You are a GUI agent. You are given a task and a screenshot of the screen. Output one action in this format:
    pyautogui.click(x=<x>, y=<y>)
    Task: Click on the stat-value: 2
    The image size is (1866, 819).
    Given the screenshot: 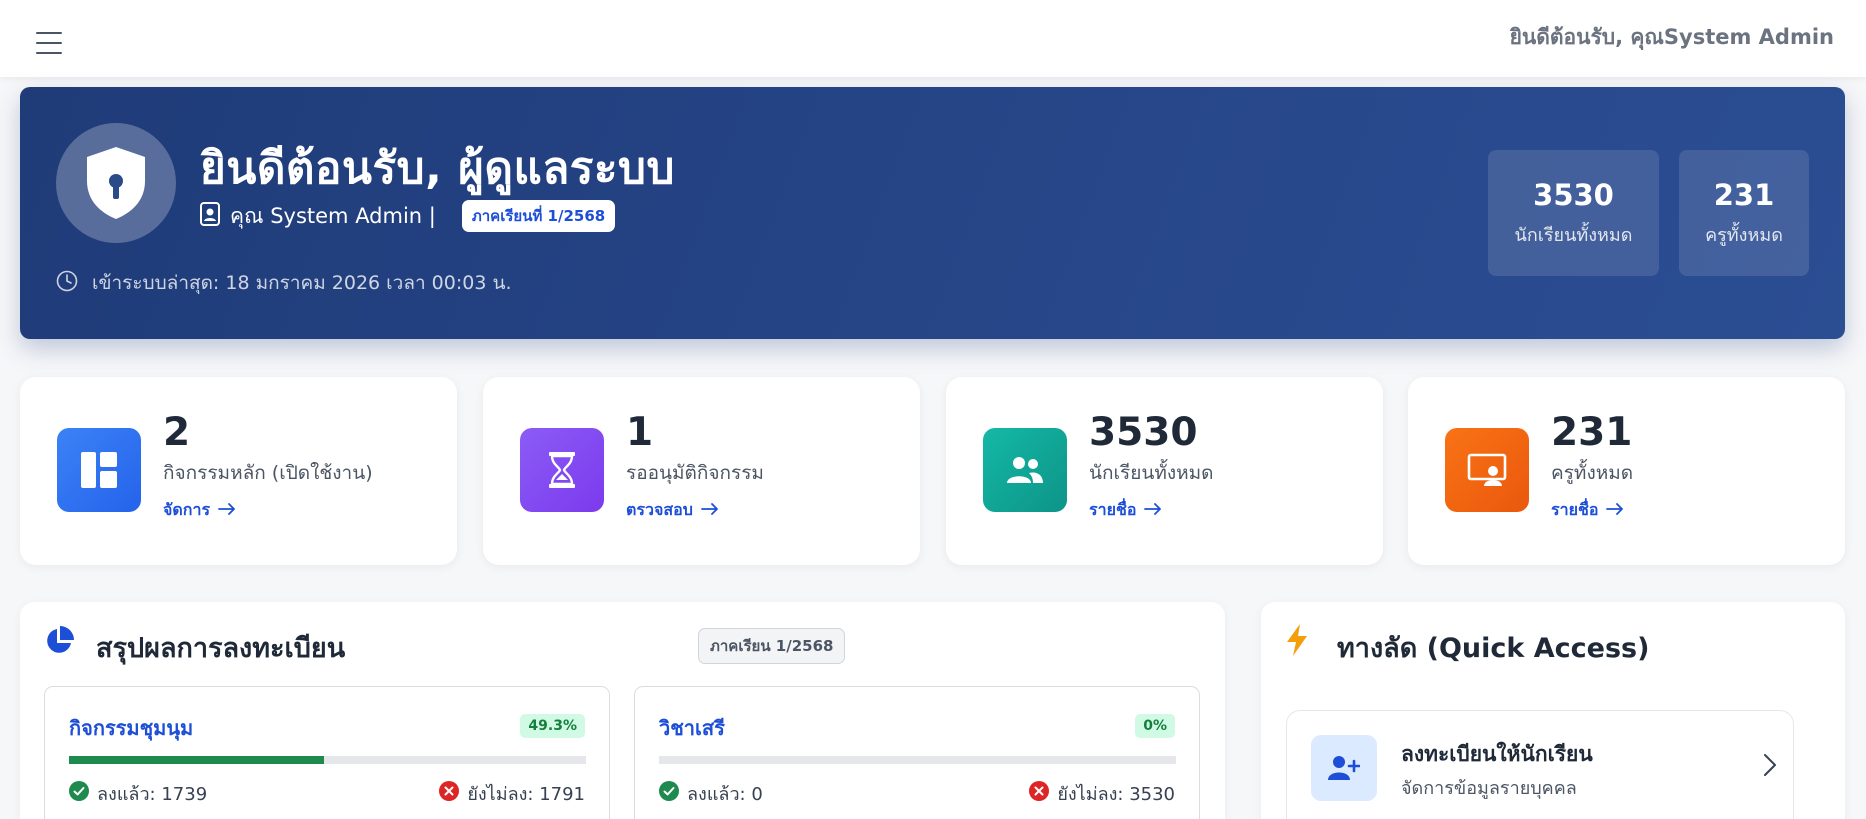 What is the action you would take?
    pyautogui.click(x=177, y=432)
    